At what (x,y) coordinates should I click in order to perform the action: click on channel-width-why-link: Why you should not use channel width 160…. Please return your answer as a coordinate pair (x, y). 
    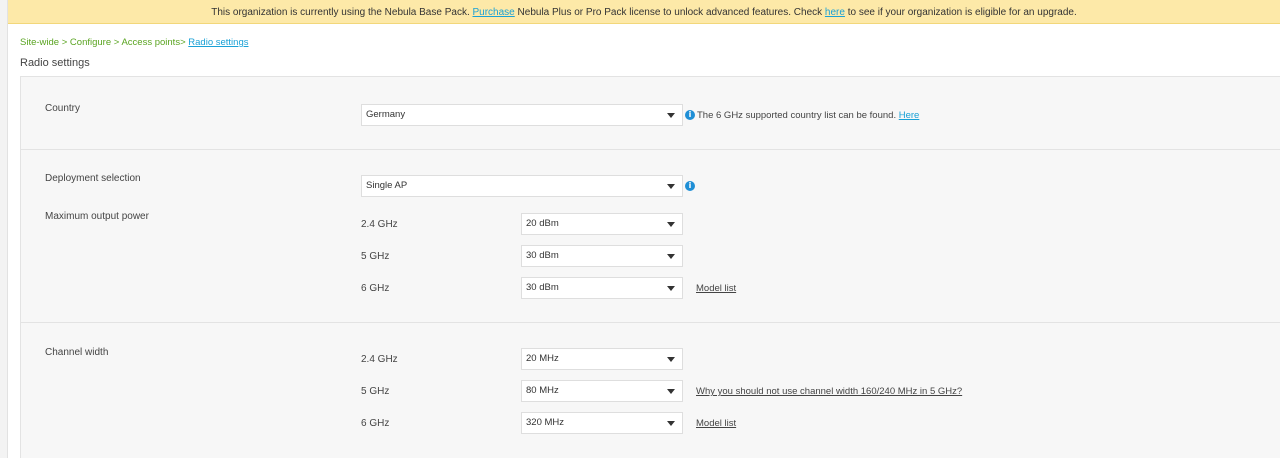
    Looking at the image, I should click on (829, 391).